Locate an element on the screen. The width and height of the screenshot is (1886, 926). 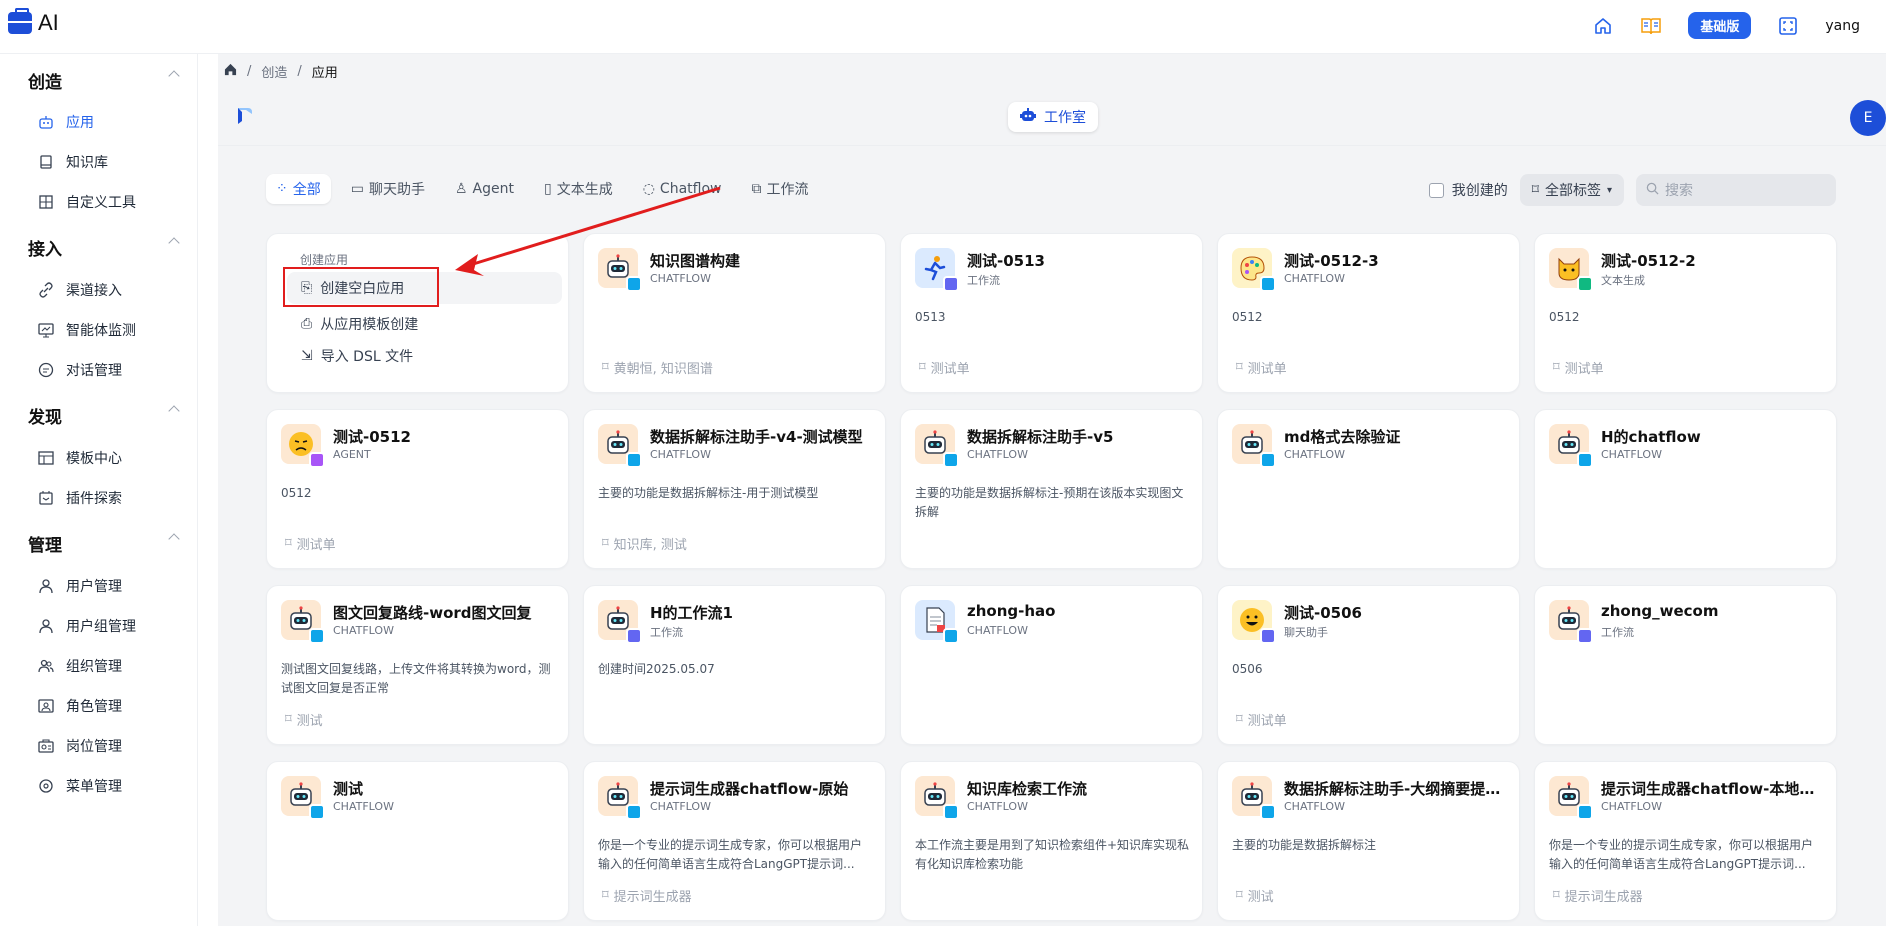
section-title: 创造 is located at coordinates (45, 83).